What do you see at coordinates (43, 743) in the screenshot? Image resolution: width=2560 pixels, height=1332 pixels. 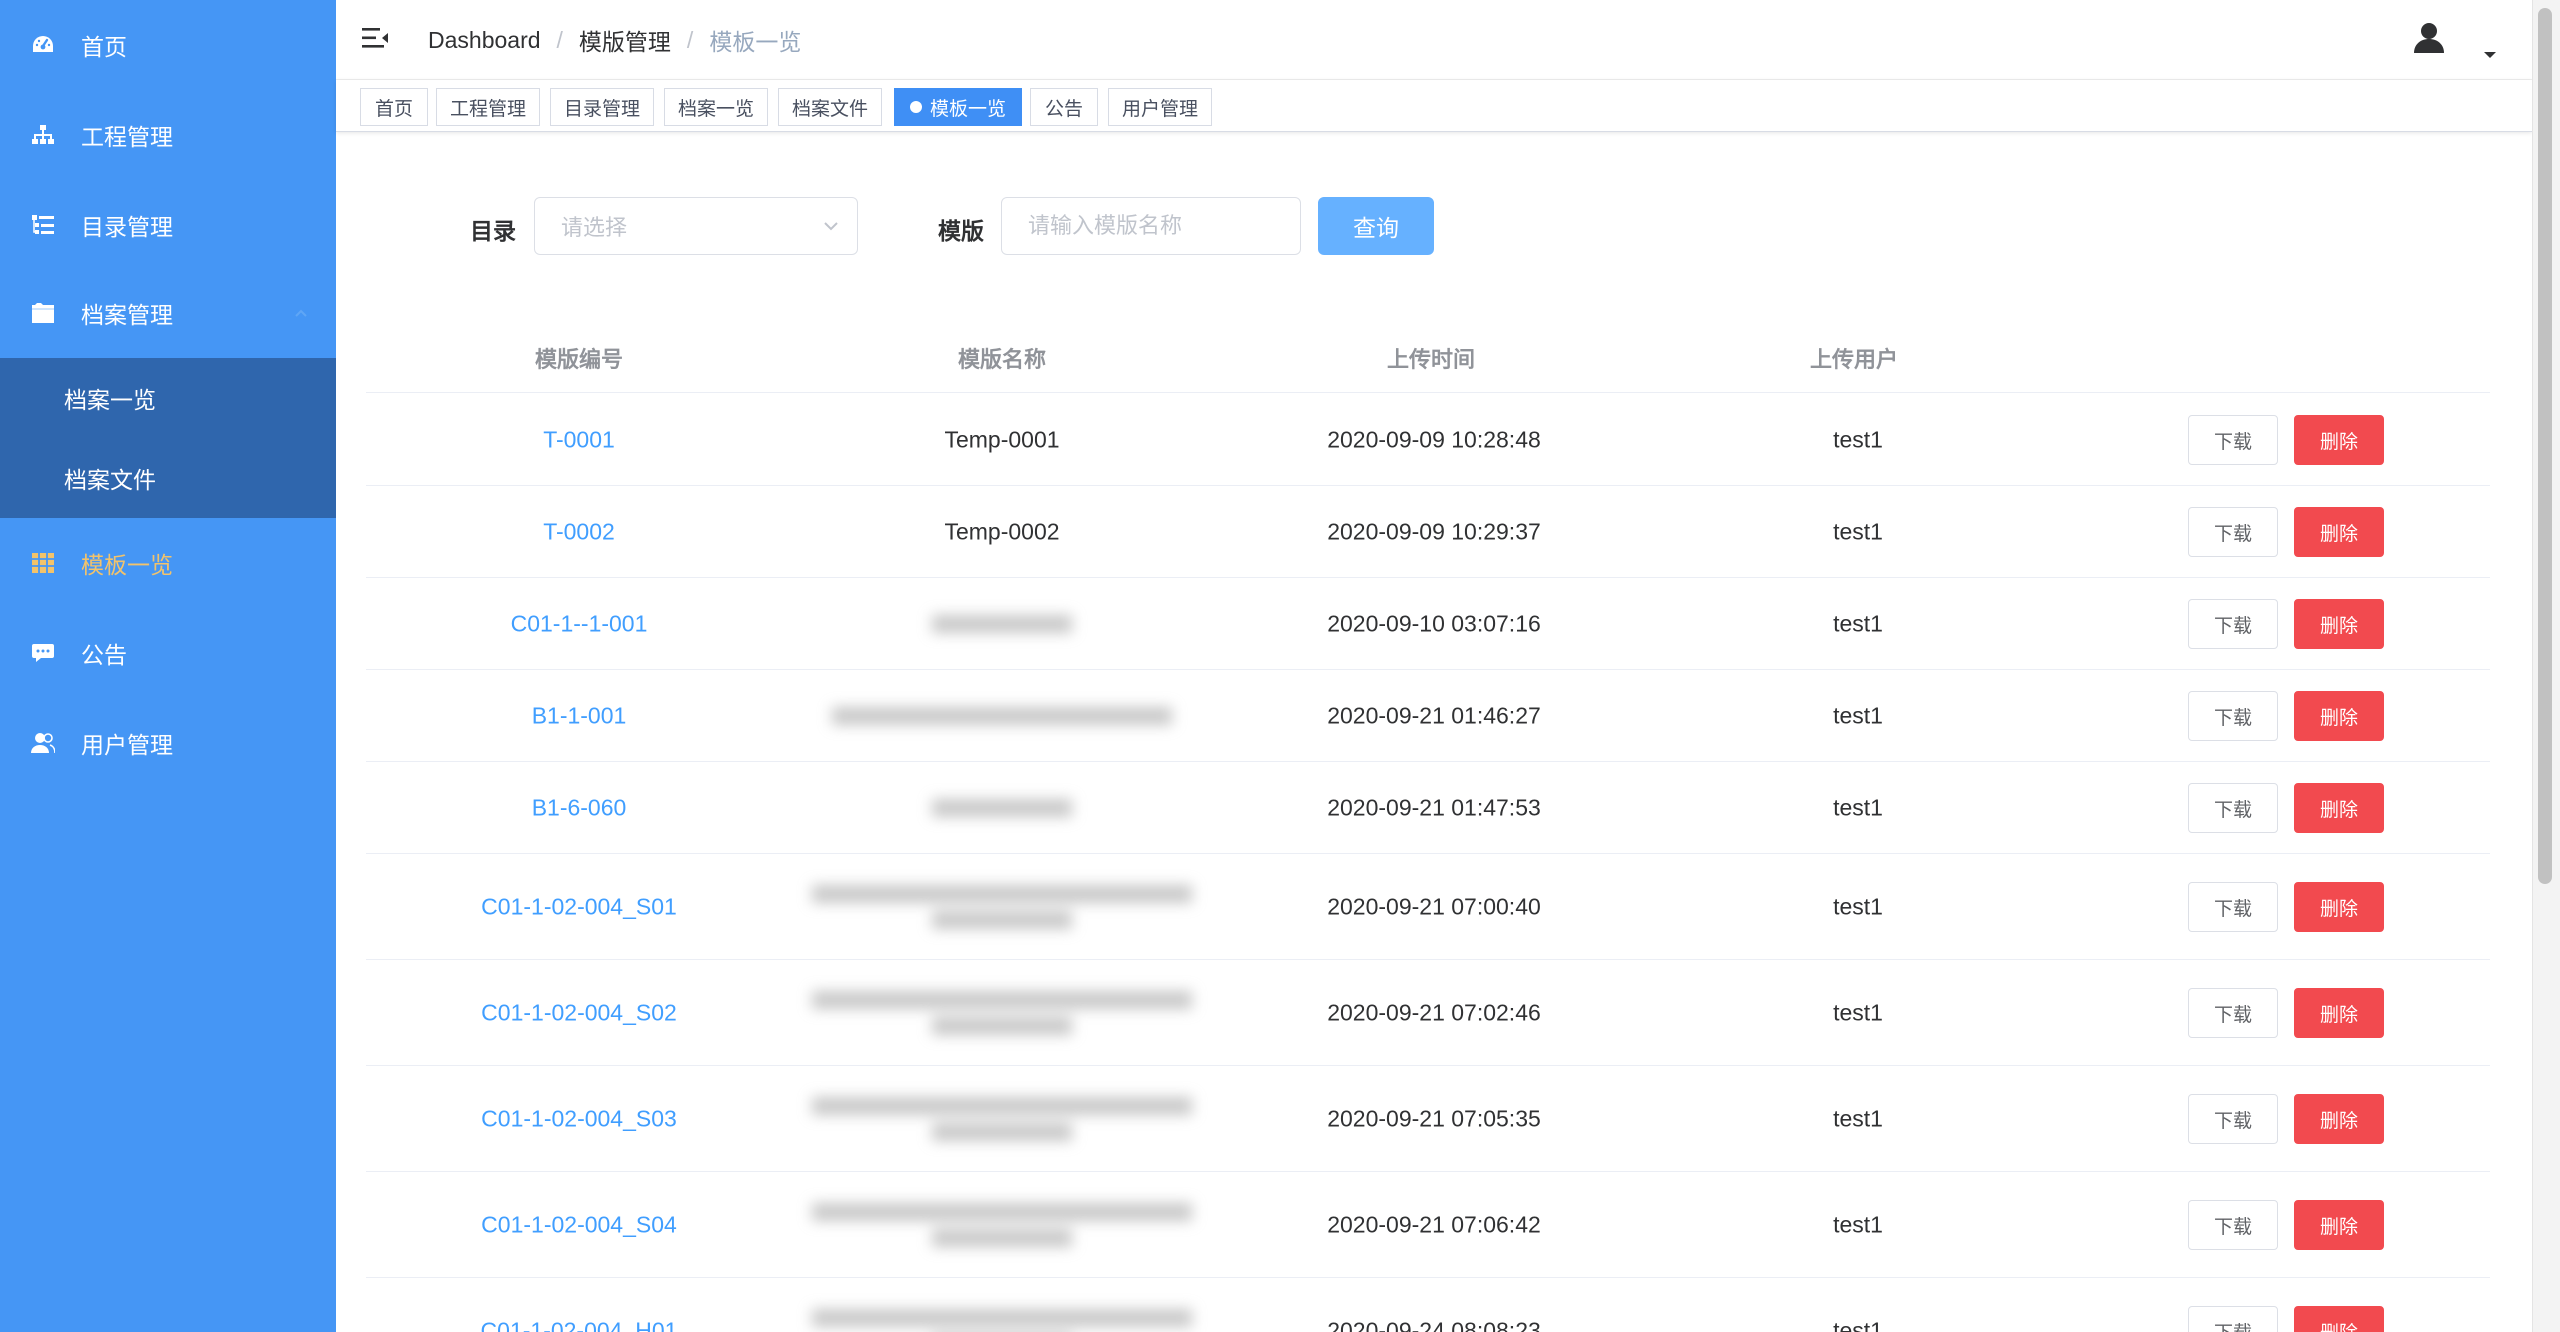 I see `users-icon` at bounding box center [43, 743].